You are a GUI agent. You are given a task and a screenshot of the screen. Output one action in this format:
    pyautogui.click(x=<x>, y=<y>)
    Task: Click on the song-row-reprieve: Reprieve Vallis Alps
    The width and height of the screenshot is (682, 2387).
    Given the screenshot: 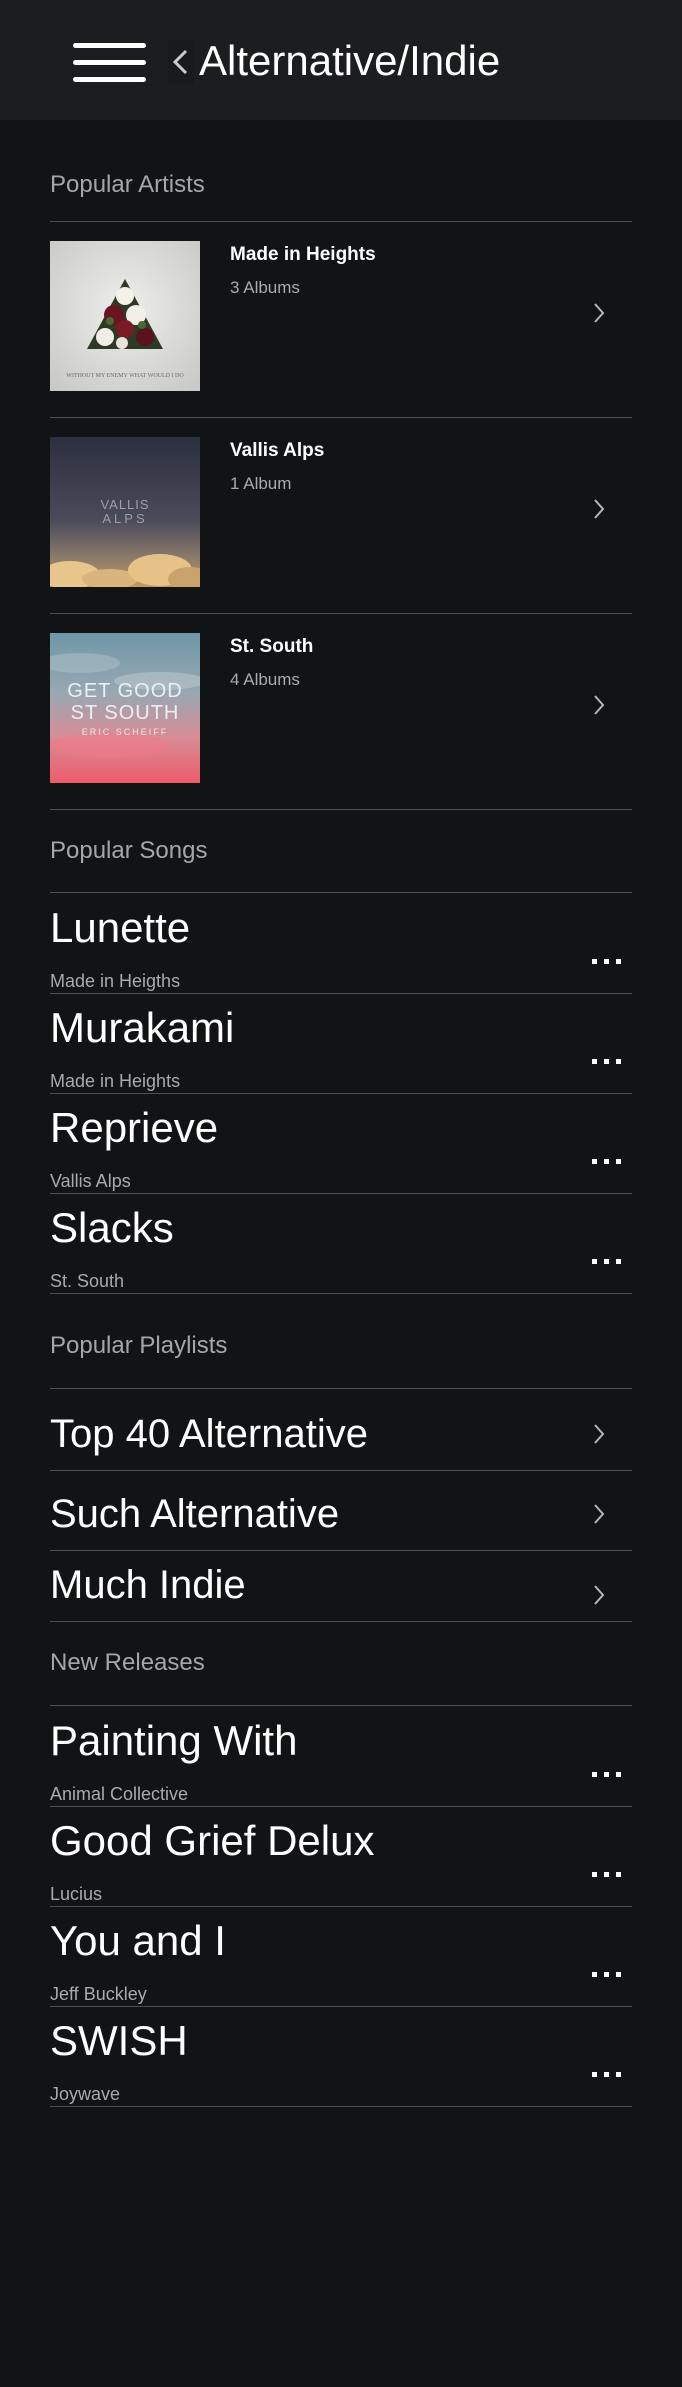 What is the action you would take?
    pyautogui.click(x=341, y=1148)
    